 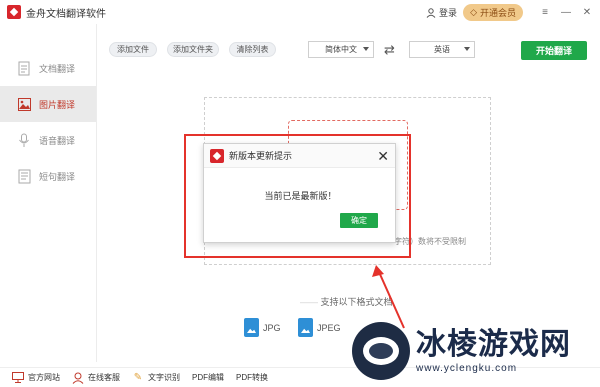 I want to click on watermark-url: www.yclengku.com, so click(x=467, y=368).